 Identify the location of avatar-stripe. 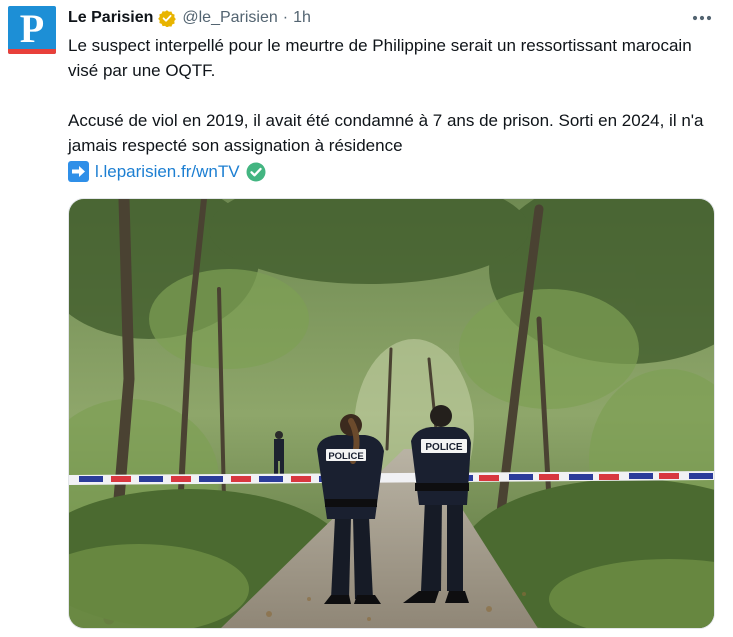
(32, 51).